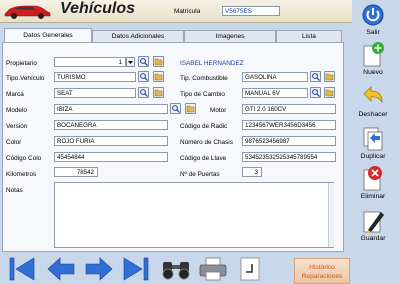 This screenshot has width=400, height=284. I want to click on propietario-folder-button, so click(158, 61).